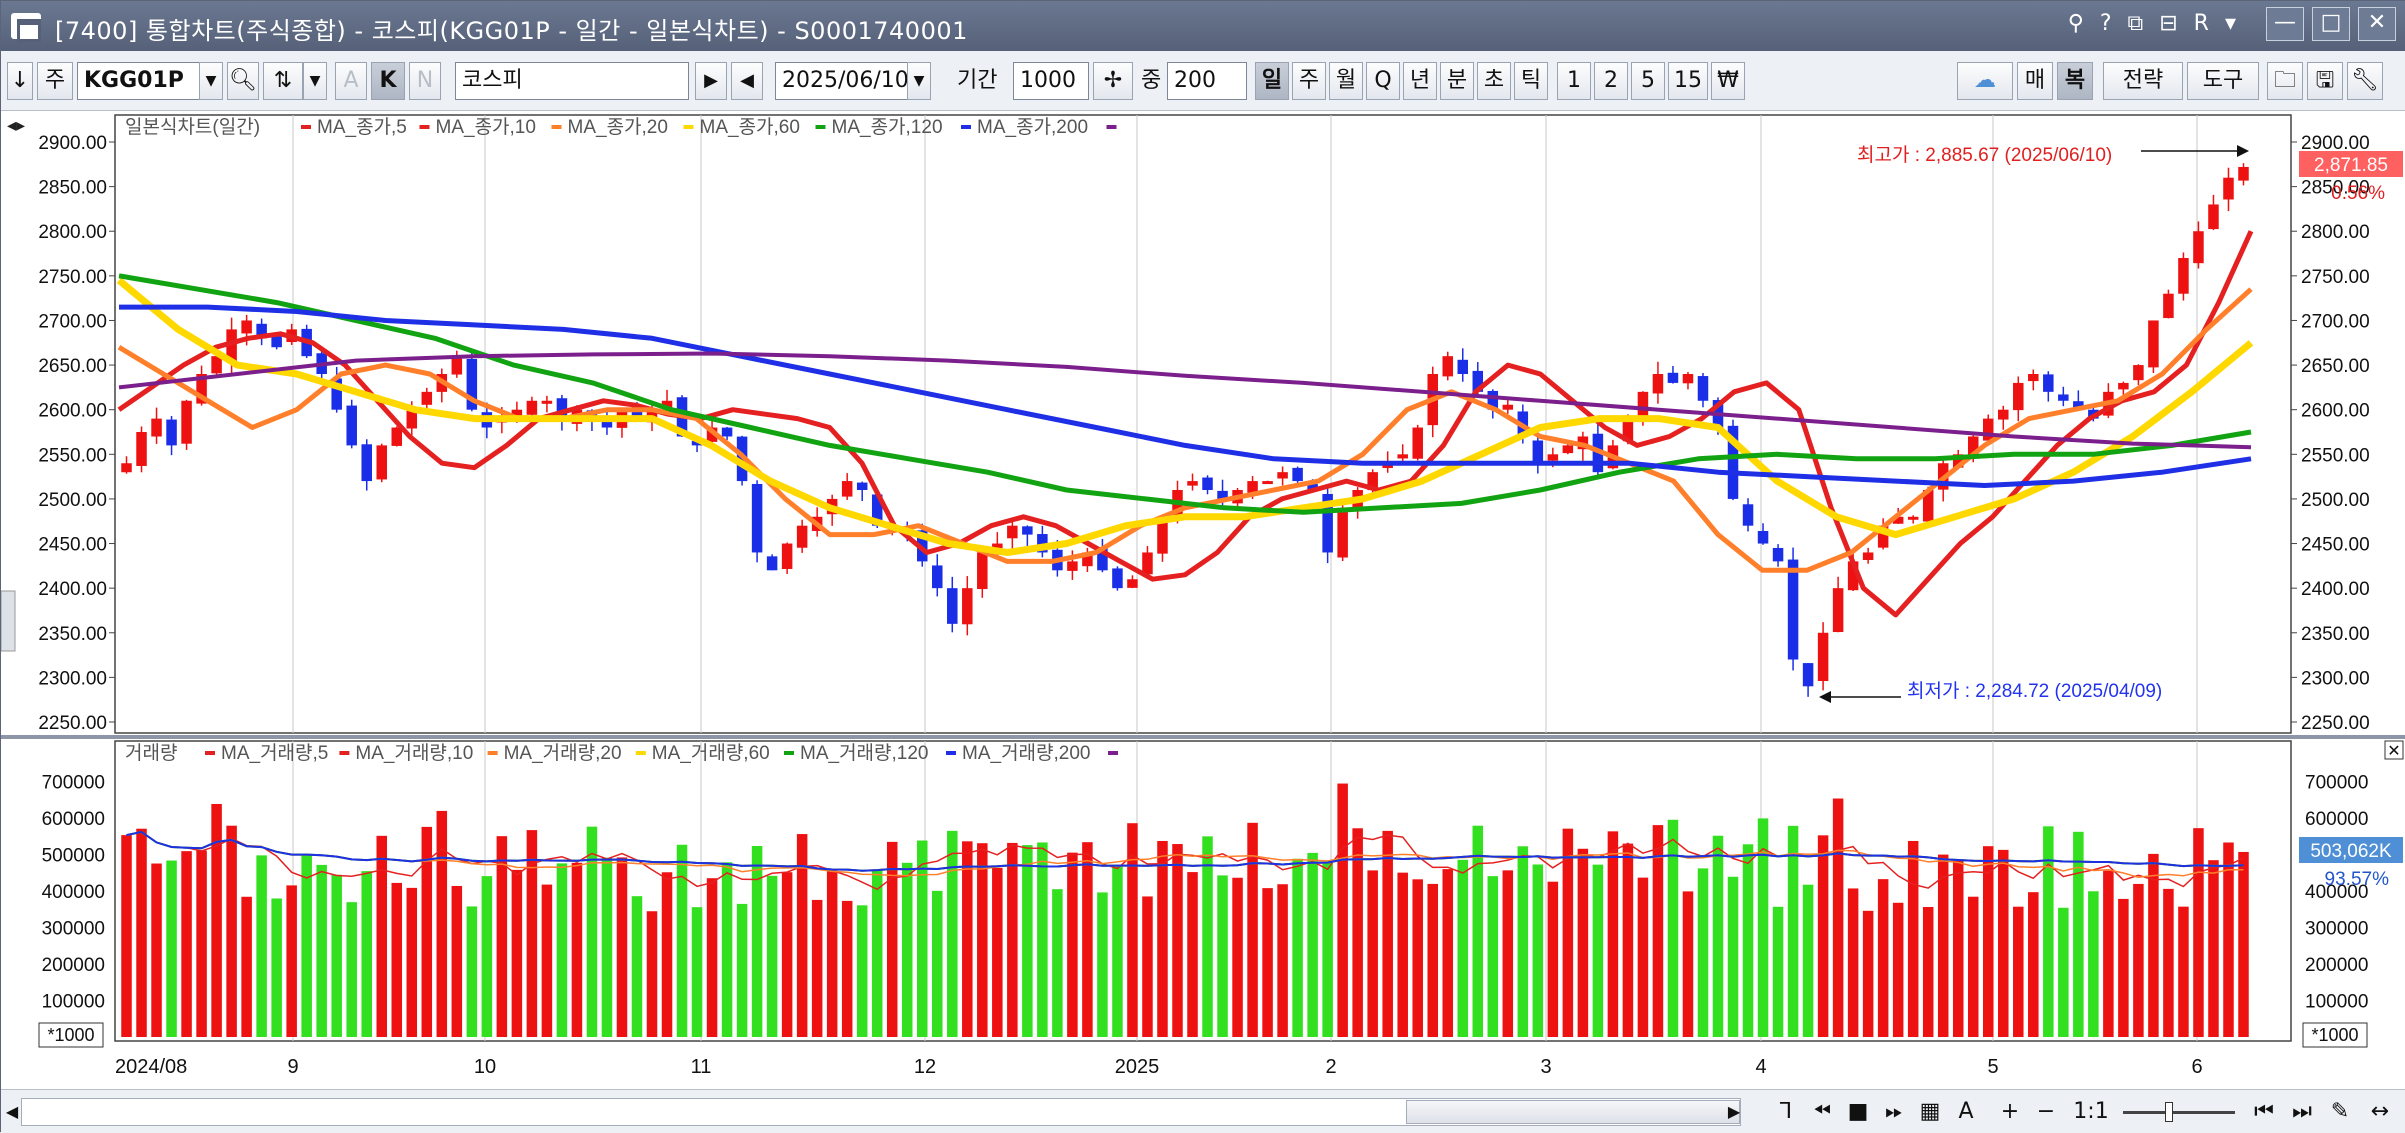 Image resolution: width=2405 pixels, height=1133 pixels. Describe the element at coordinates (2010, 1112) in the screenshot. I see `zoom-in-icon: +` at that location.